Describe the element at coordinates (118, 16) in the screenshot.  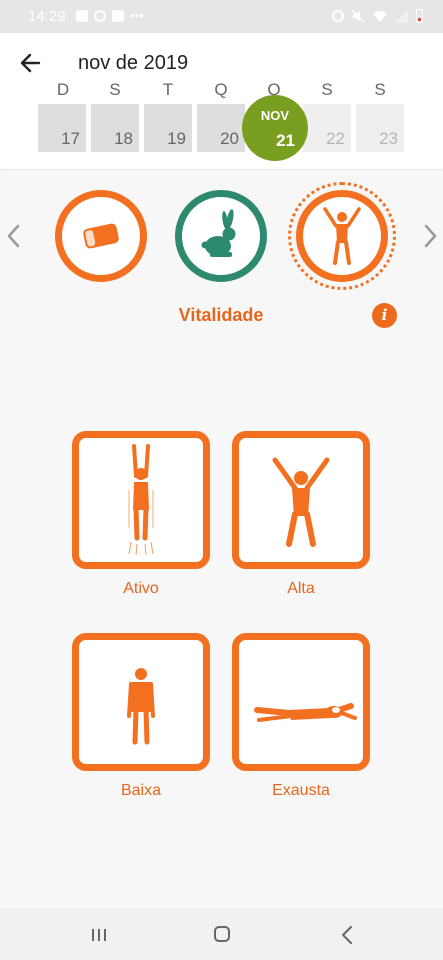
I see `facebook-notification-icon` at that location.